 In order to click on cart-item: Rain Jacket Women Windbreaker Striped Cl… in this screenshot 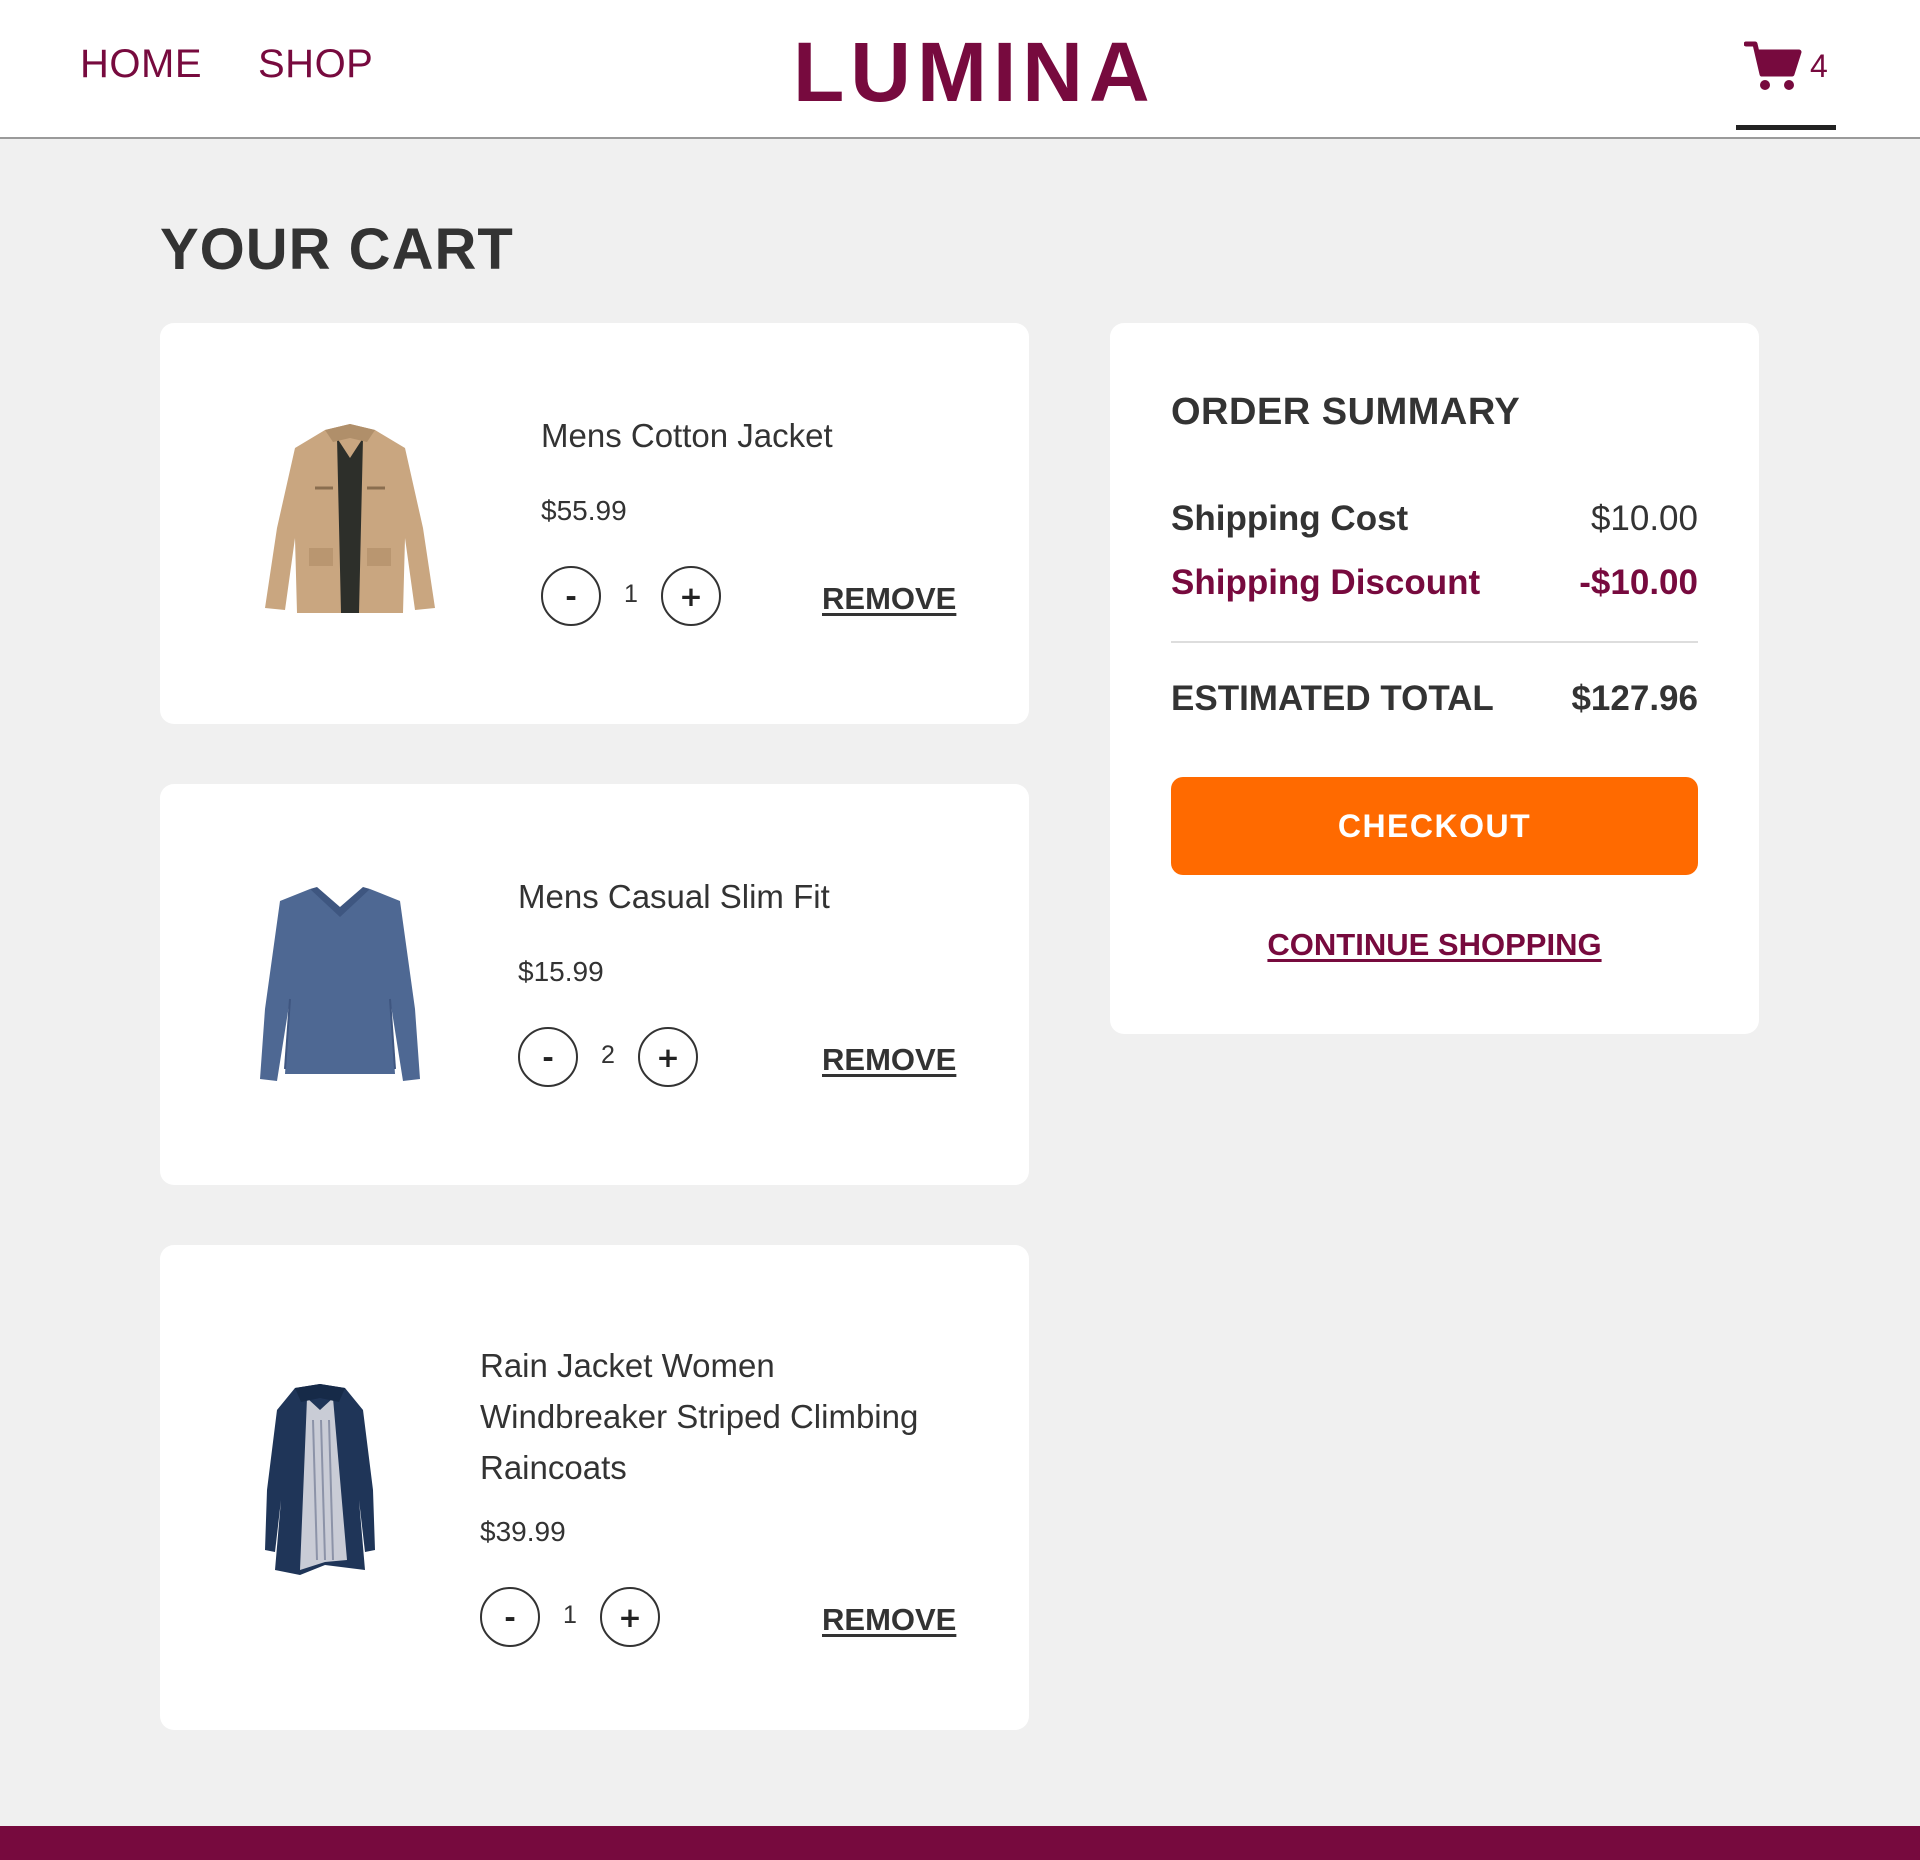, I will do `click(594, 1487)`.